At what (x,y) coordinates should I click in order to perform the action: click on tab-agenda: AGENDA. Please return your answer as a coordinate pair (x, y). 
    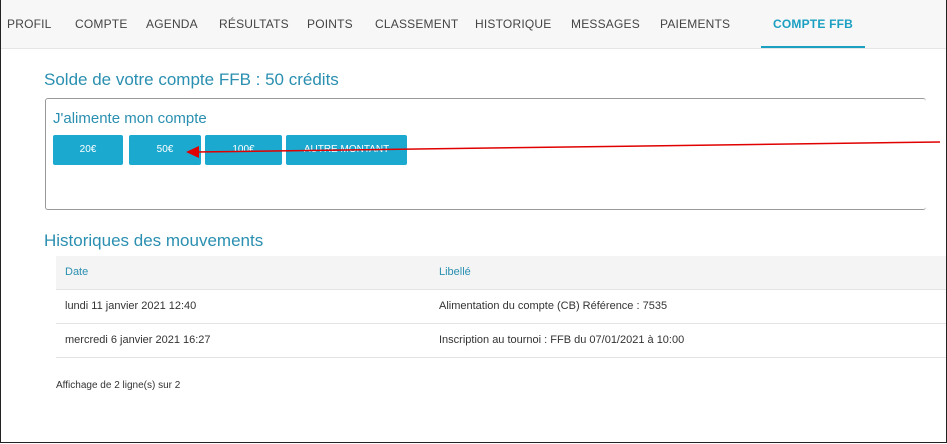
    Looking at the image, I should click on (172, 24).